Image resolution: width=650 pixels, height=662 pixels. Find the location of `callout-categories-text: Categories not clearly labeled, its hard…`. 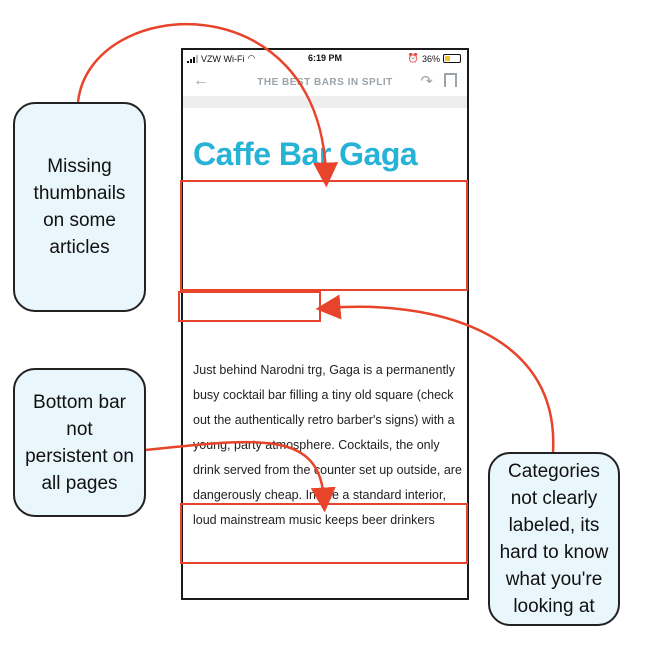

callout-categories-text: Categories not clearly labeled, its hard… is located at coordinates (554, 539).